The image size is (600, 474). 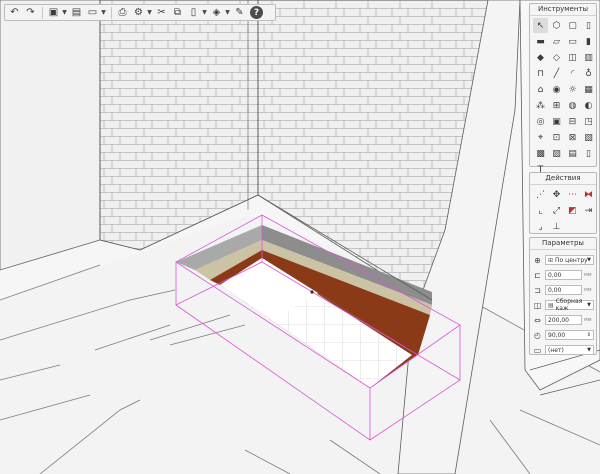 I want to click on zone-tool-icon: ▦, so click(x=588, y=89).